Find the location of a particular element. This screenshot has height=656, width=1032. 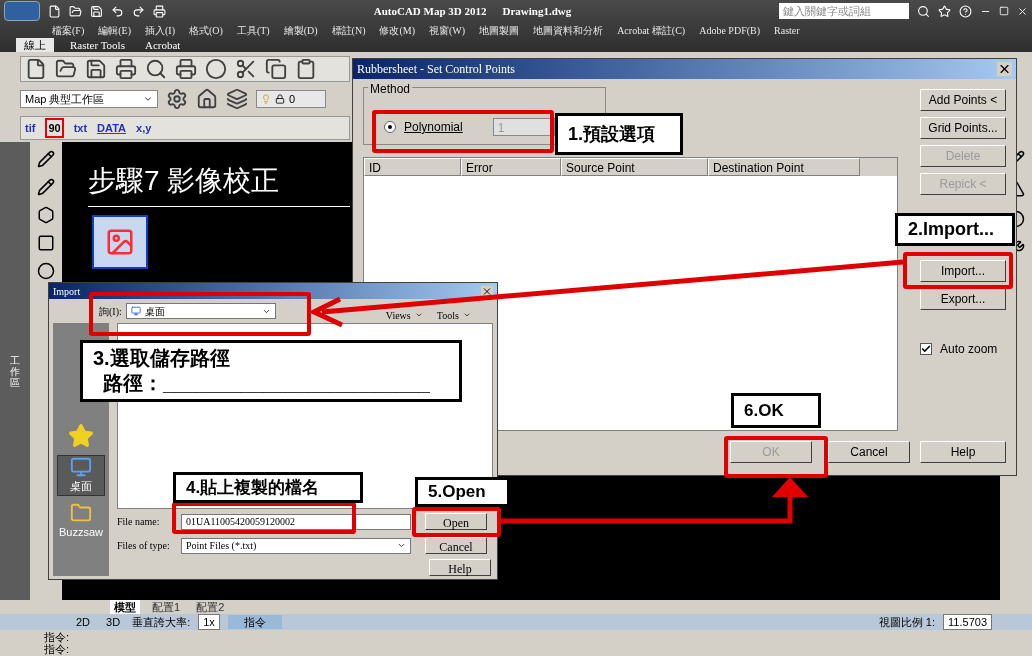

workspace-dropdown: Map 典型工作區 is located at coordinates (89, 99).